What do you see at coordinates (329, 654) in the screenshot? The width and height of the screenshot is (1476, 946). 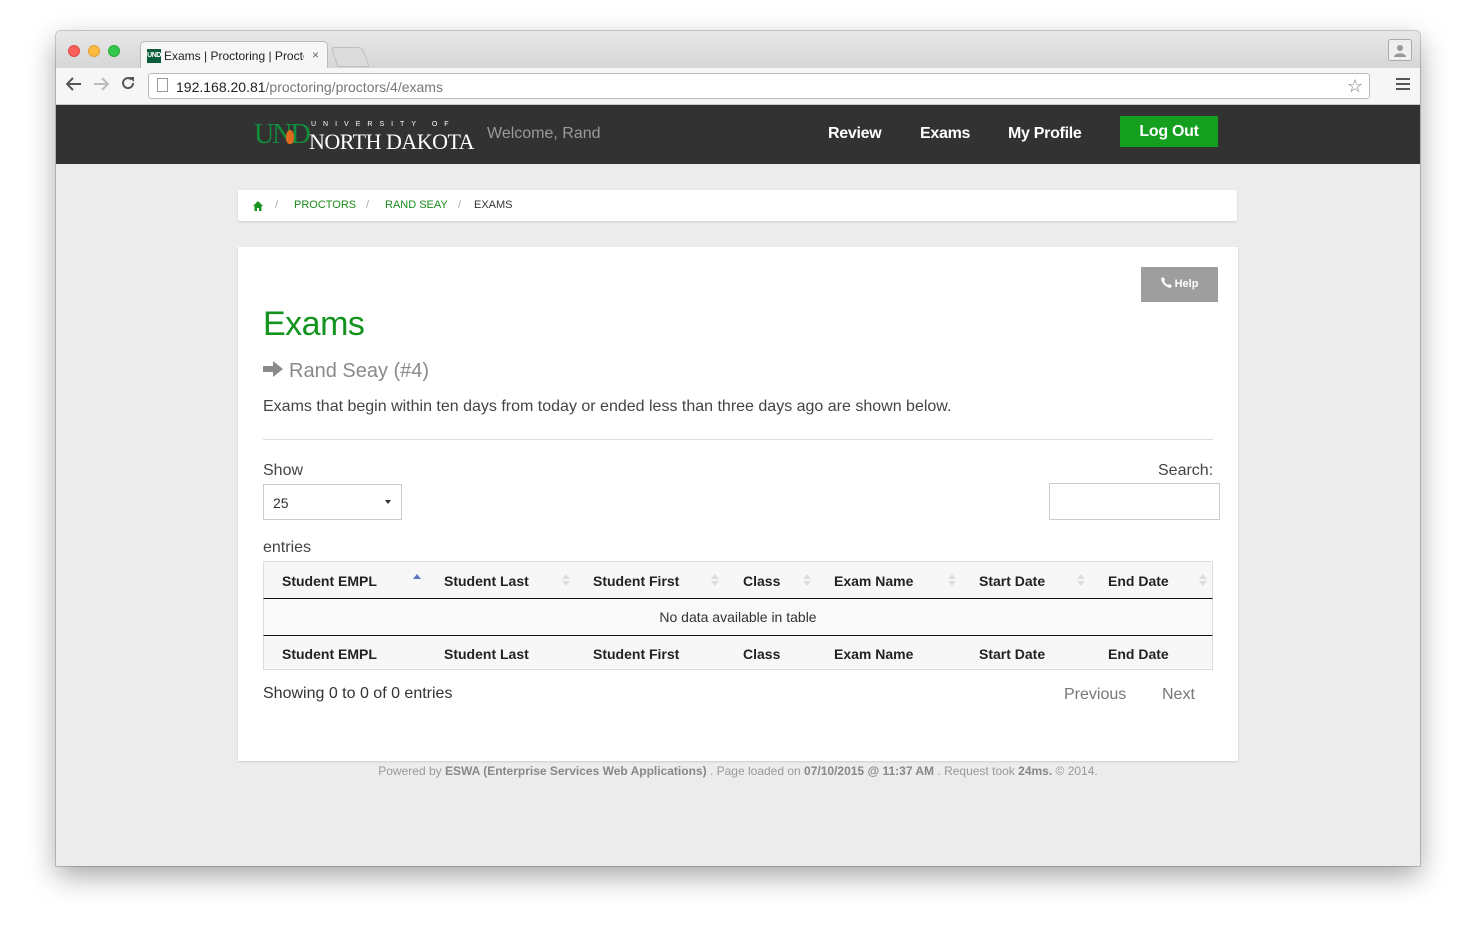 I see `col-footer-student-empl: Student EMPL` at bounding box center [329, 654].